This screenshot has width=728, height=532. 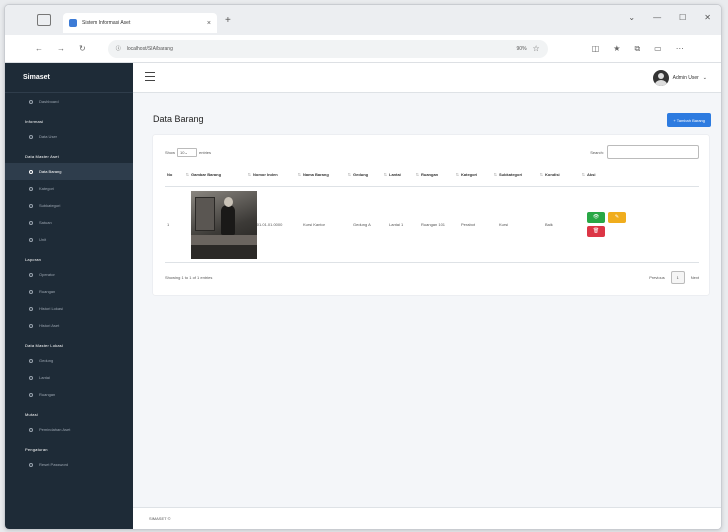 I want to click on view-button: 👁, so click(x=596, y=217).